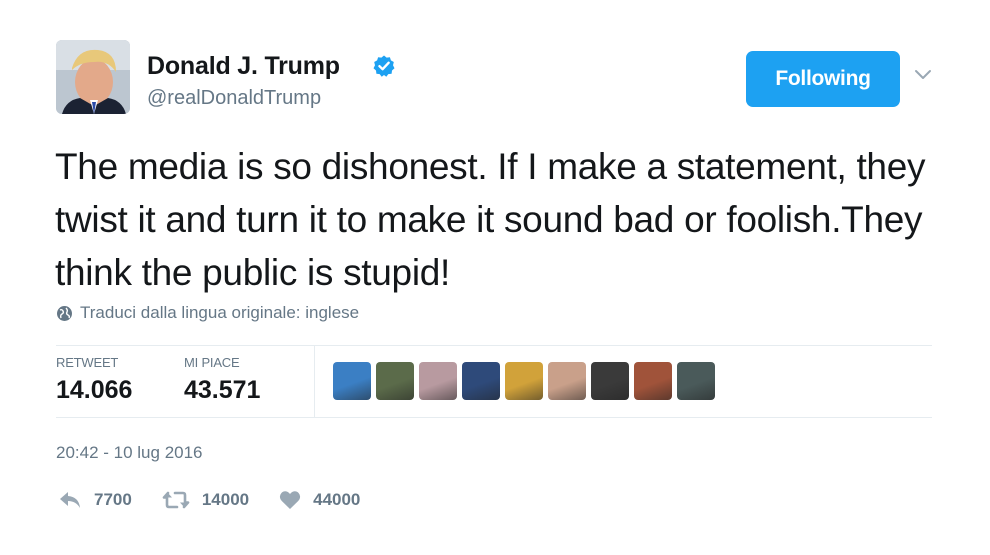  I want to click on likes-count: 43.571, so click(222, 390).